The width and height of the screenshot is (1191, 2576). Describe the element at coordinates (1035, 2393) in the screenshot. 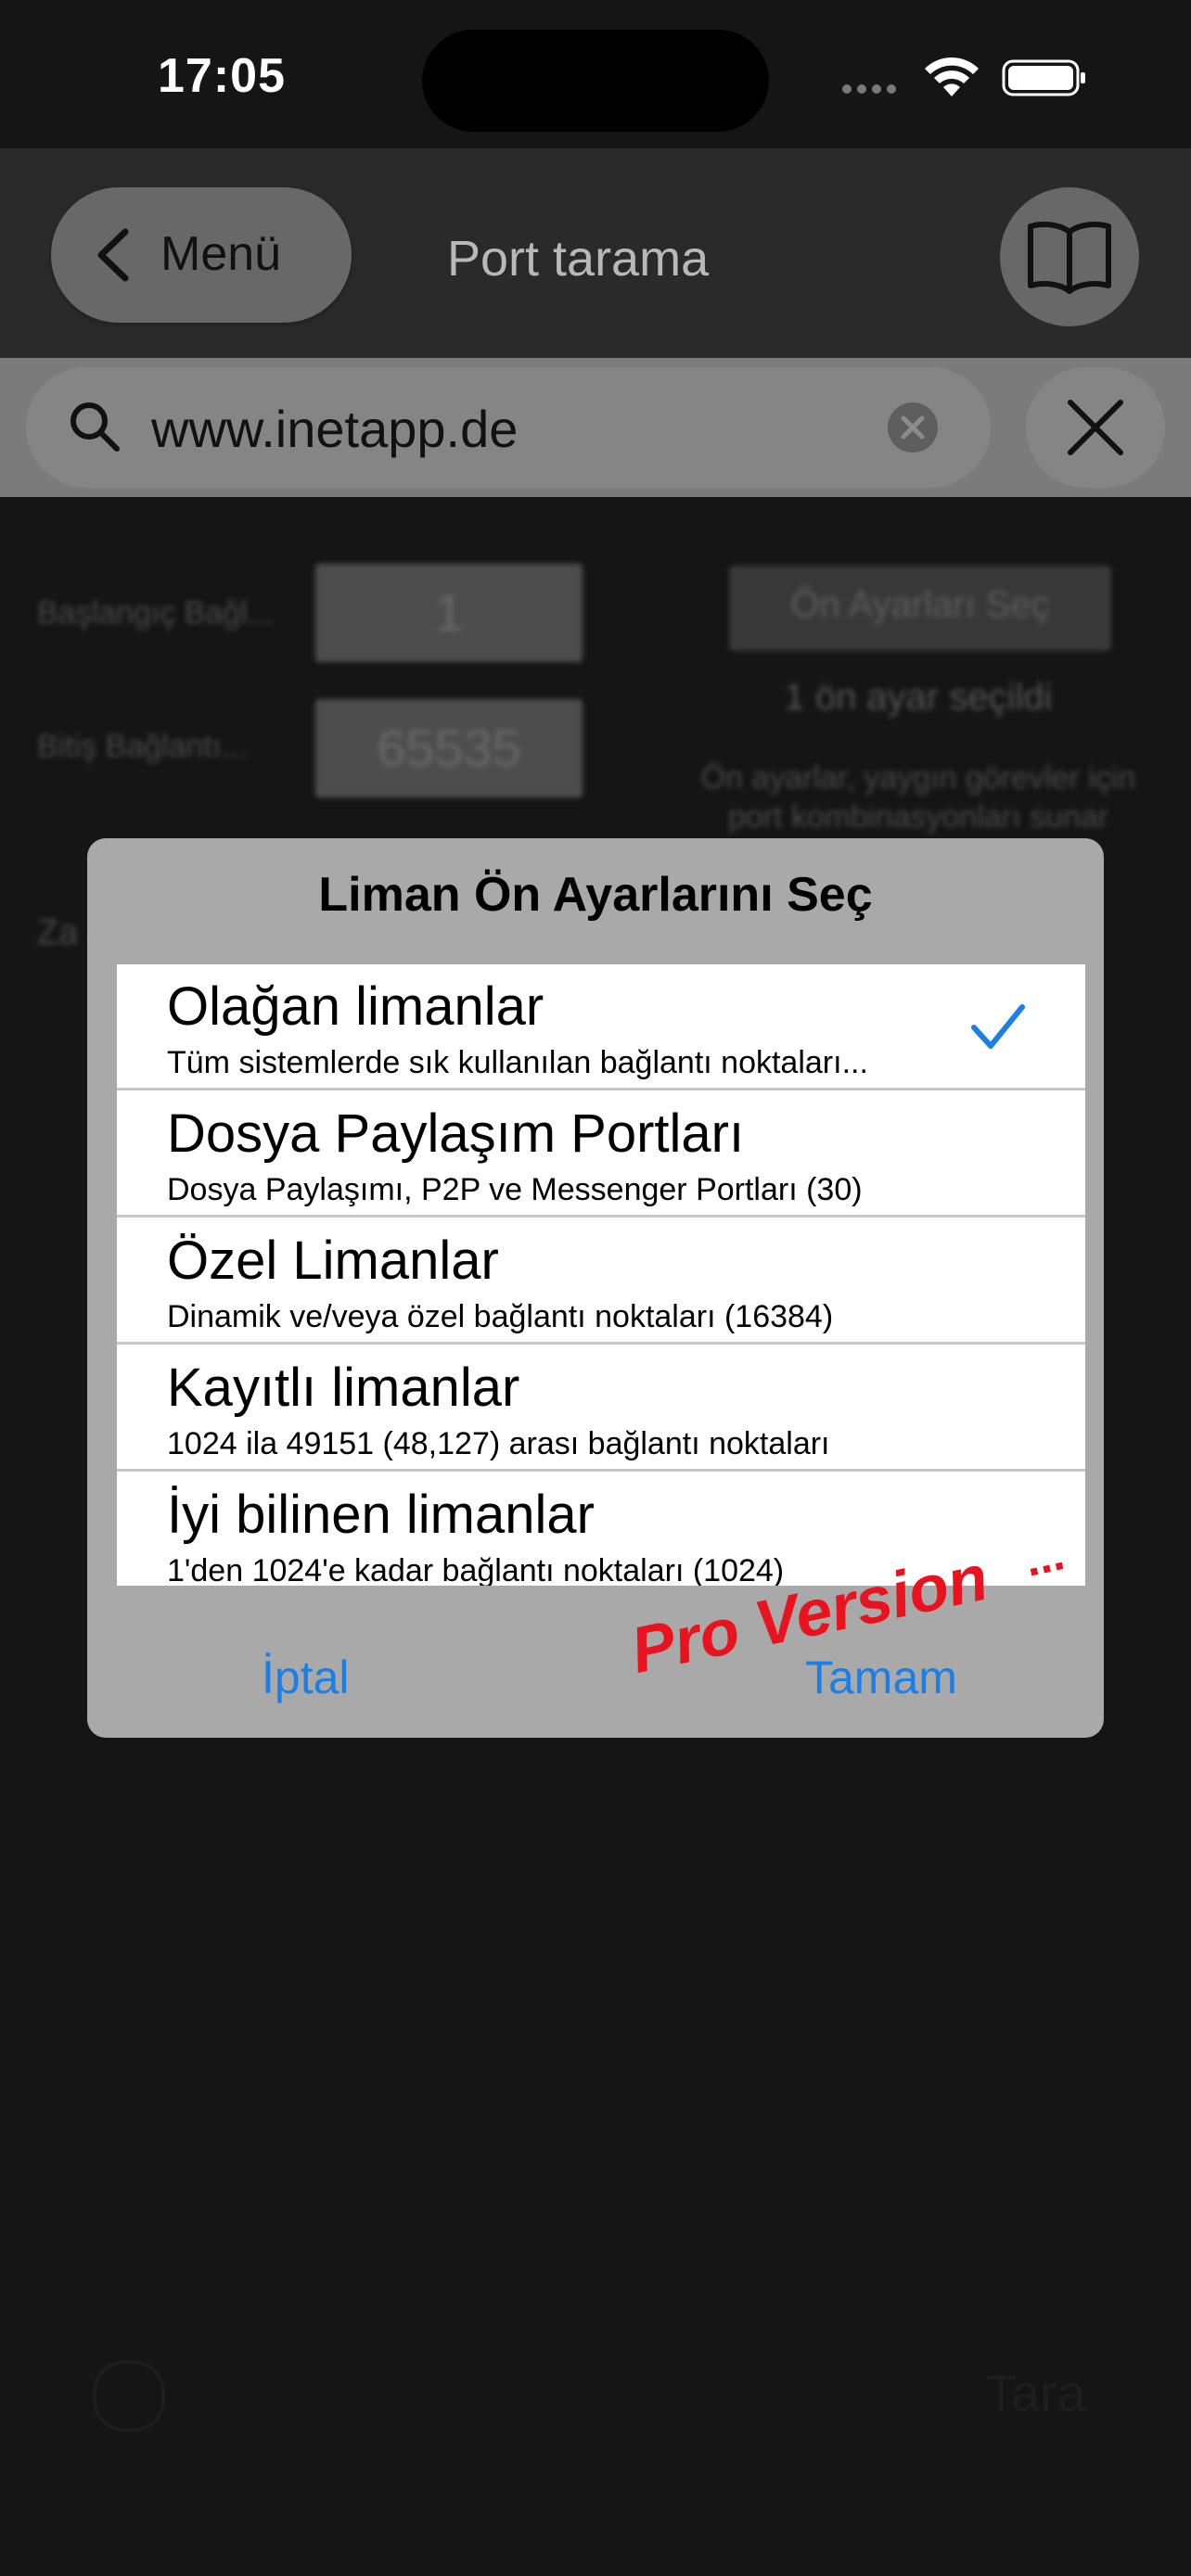

I see `scan-button: Tara` at that location.